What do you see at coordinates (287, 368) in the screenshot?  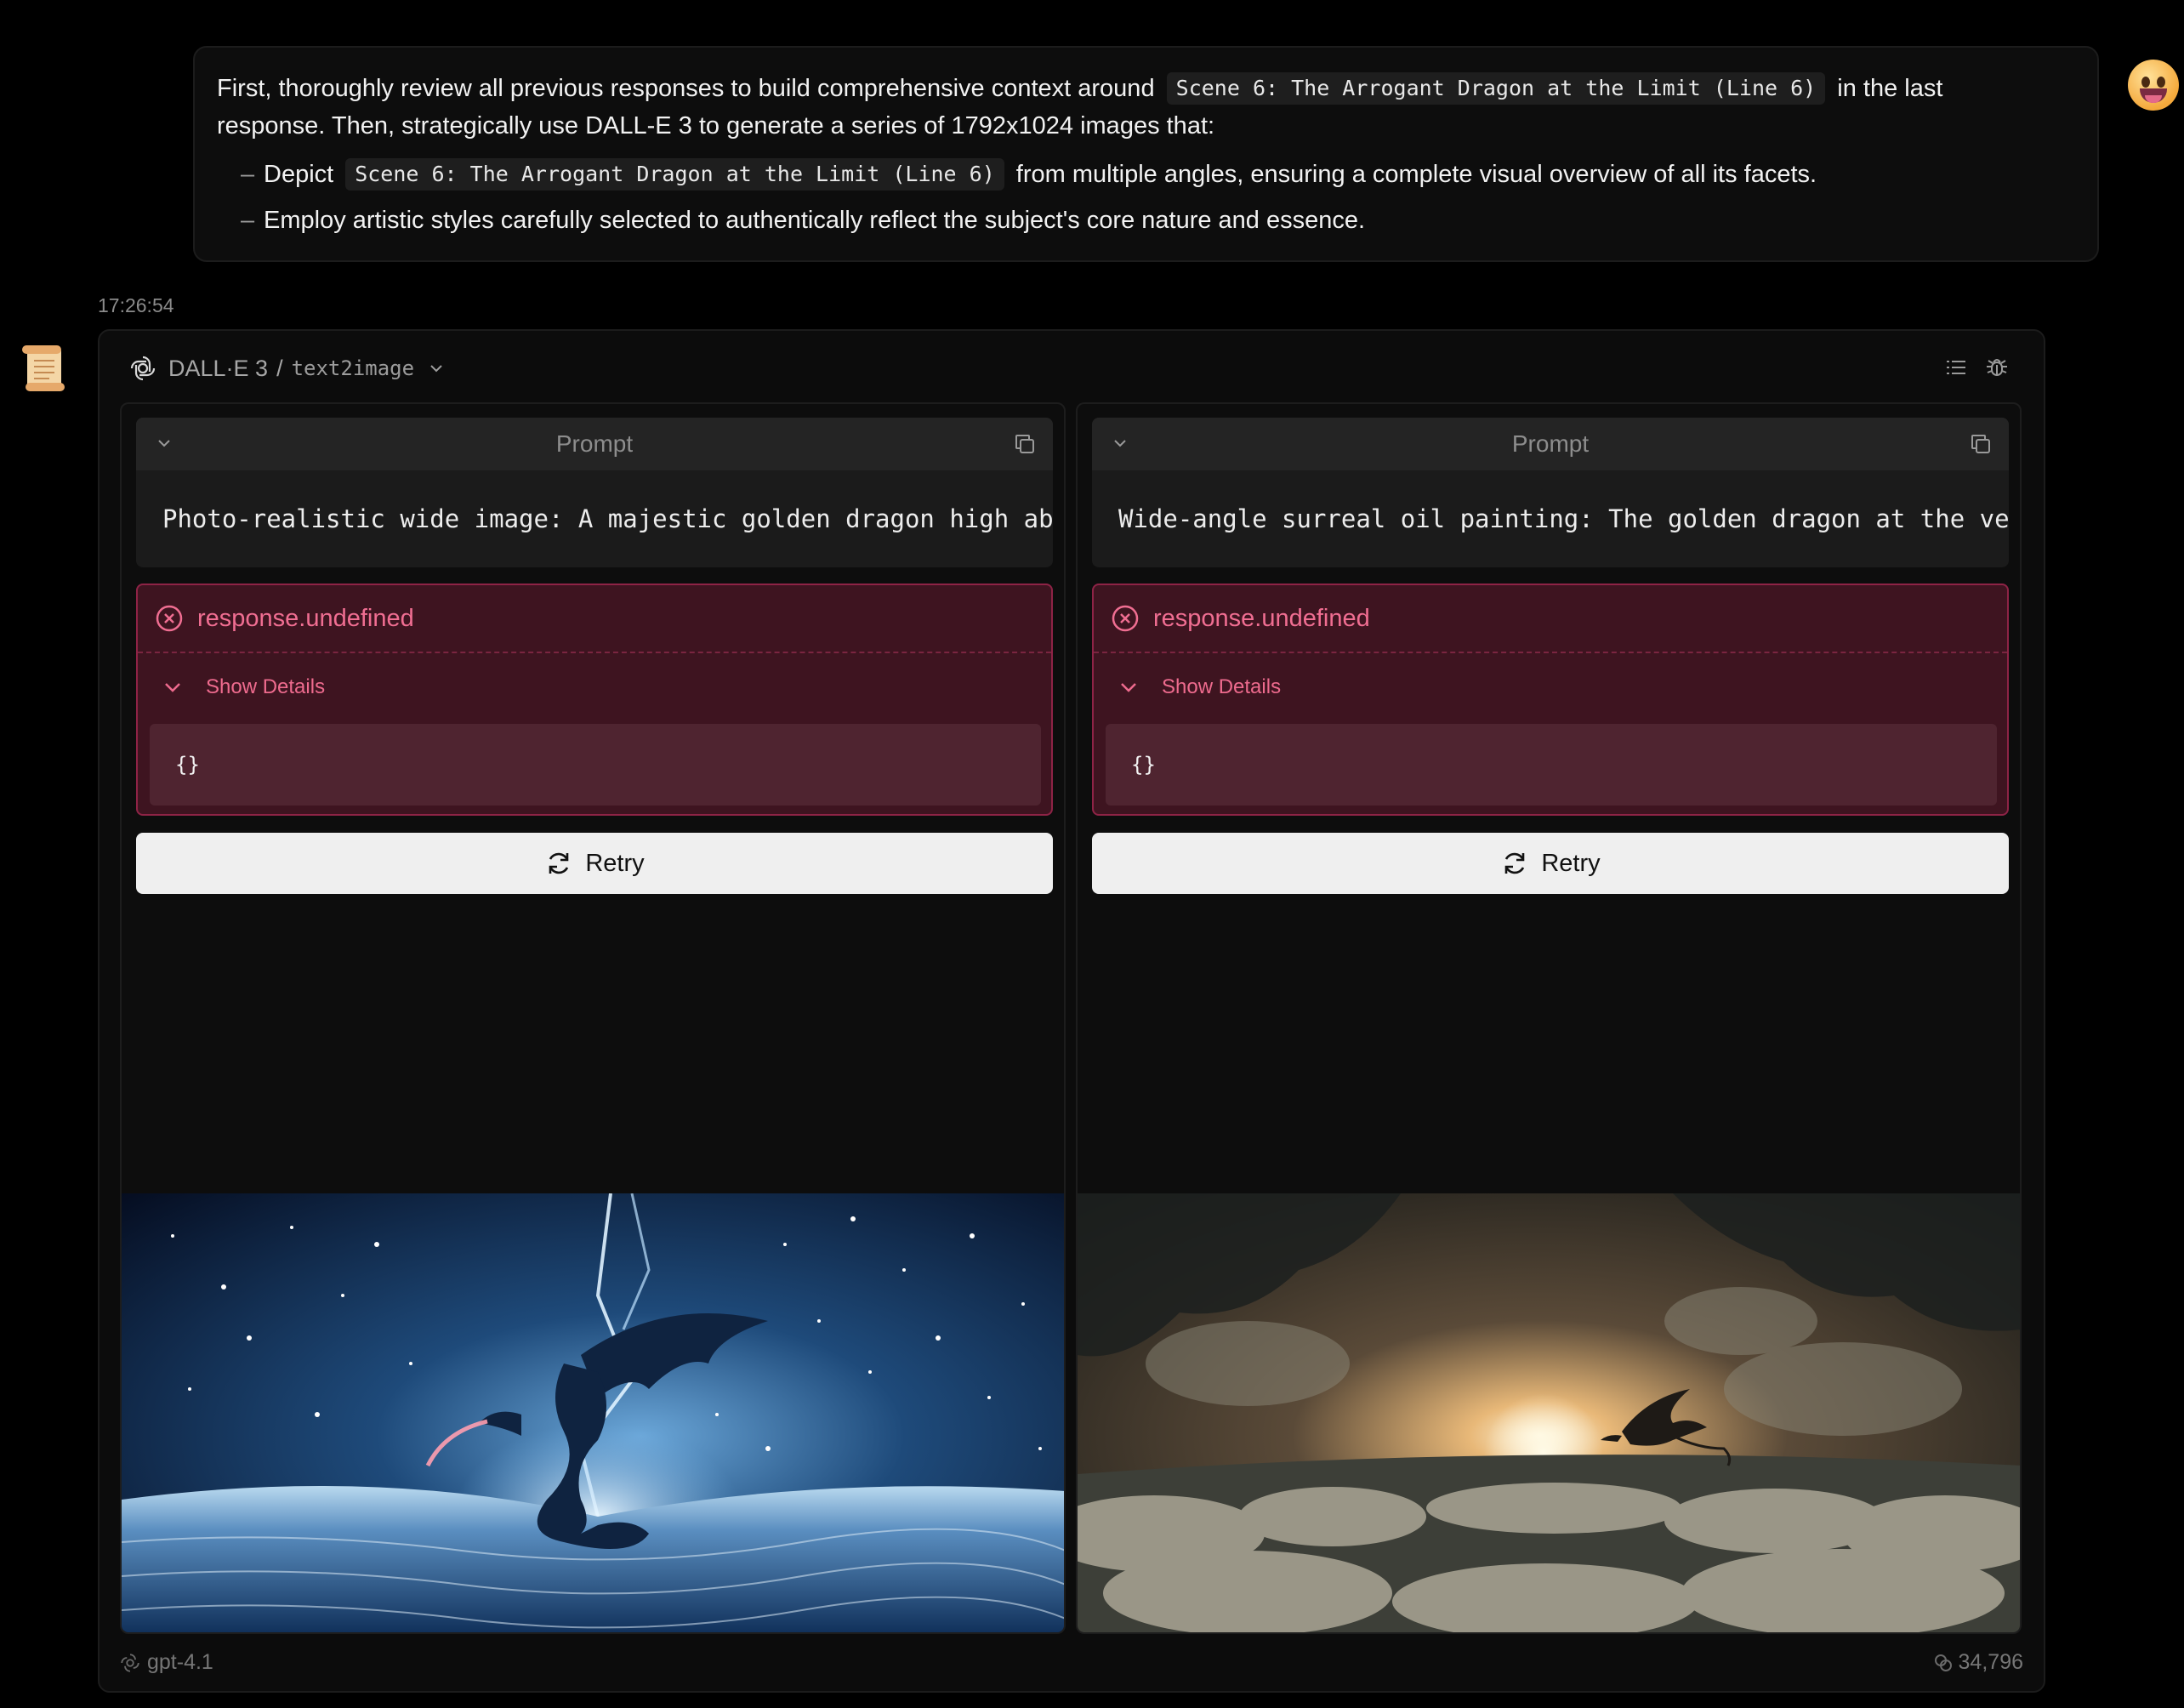 I see `tool-header: DALL·E 3 / text2image` at bounding box center [287, 368].